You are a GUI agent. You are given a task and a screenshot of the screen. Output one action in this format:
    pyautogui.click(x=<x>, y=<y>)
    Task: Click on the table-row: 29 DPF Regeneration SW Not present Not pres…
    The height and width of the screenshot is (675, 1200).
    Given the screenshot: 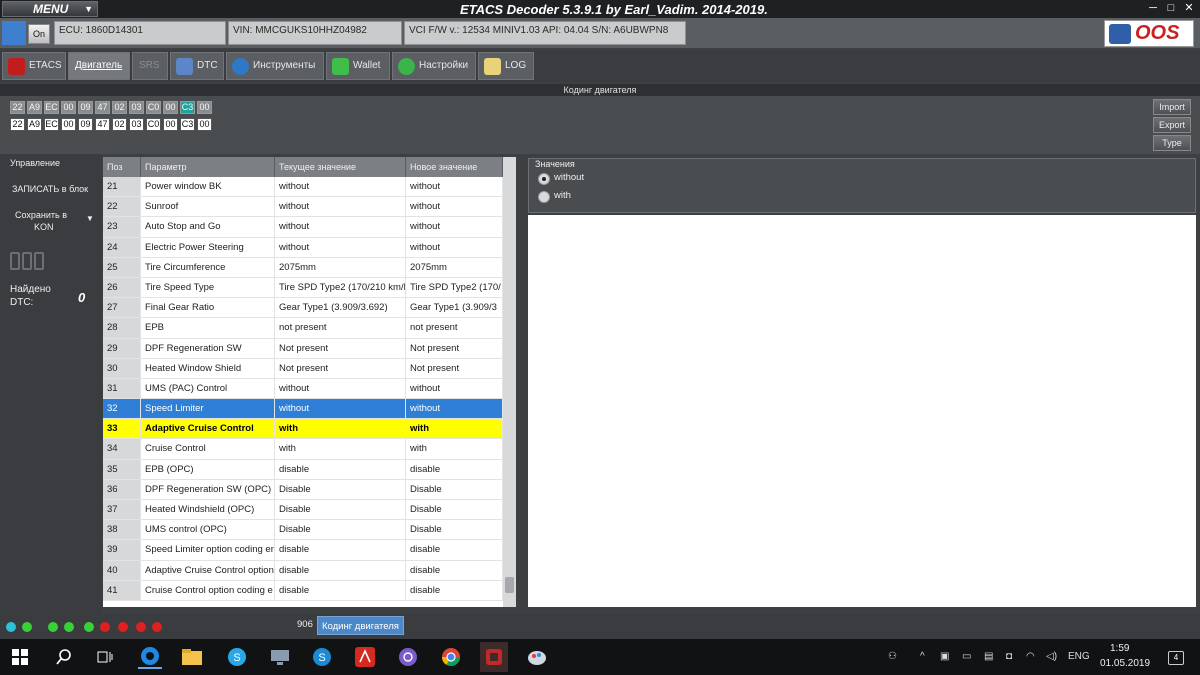 What is the action you would take?
    pyautogui.click(x=303, y=348)
    